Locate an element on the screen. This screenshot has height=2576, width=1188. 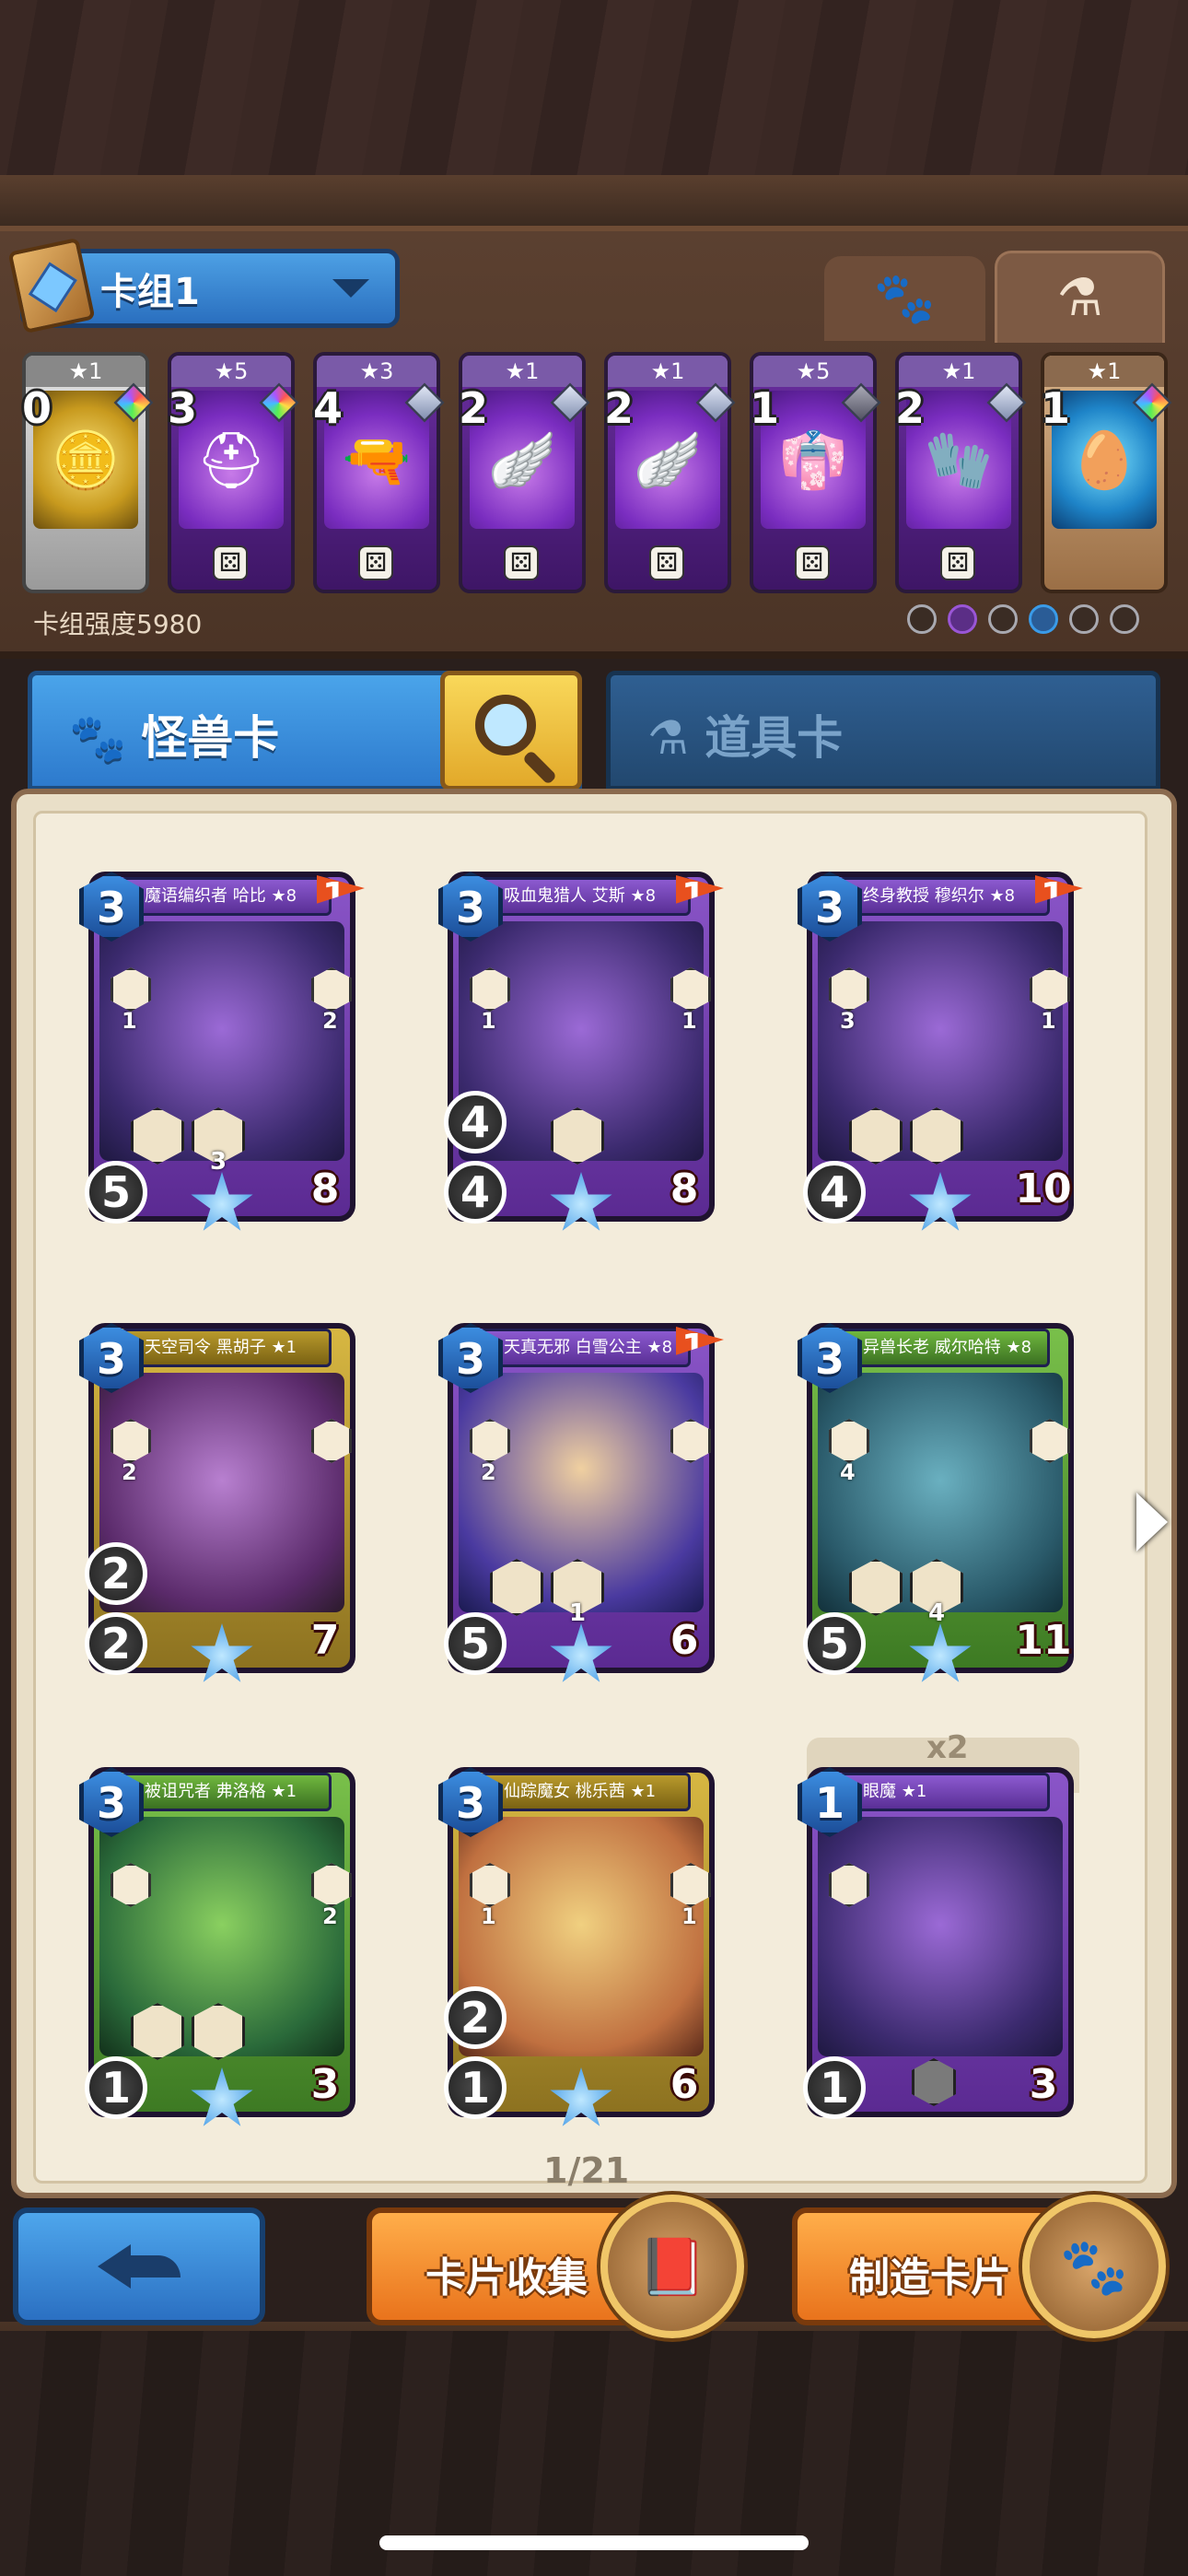
deck-card: ★1 🧤 2 ⚄ is located at coordinates (961, 473).